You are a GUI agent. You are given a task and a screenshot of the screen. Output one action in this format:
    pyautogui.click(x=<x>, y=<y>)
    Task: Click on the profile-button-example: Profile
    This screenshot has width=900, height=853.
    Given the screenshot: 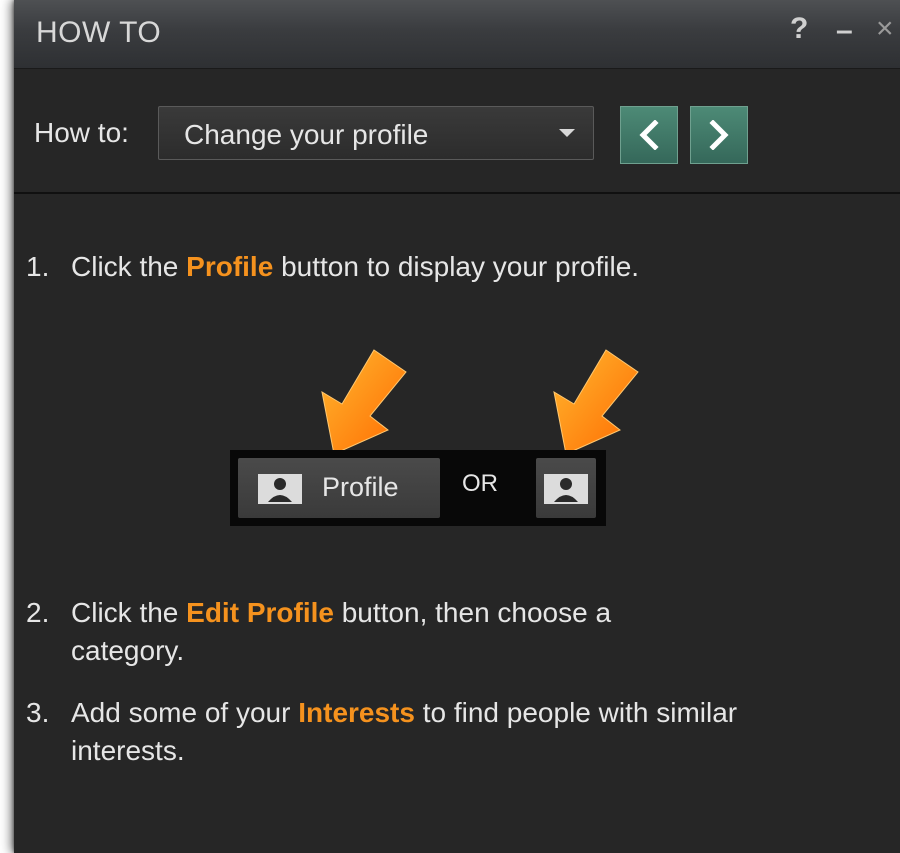 What is the action you would take?
    pyautogui.click(x=339, y=488)
    